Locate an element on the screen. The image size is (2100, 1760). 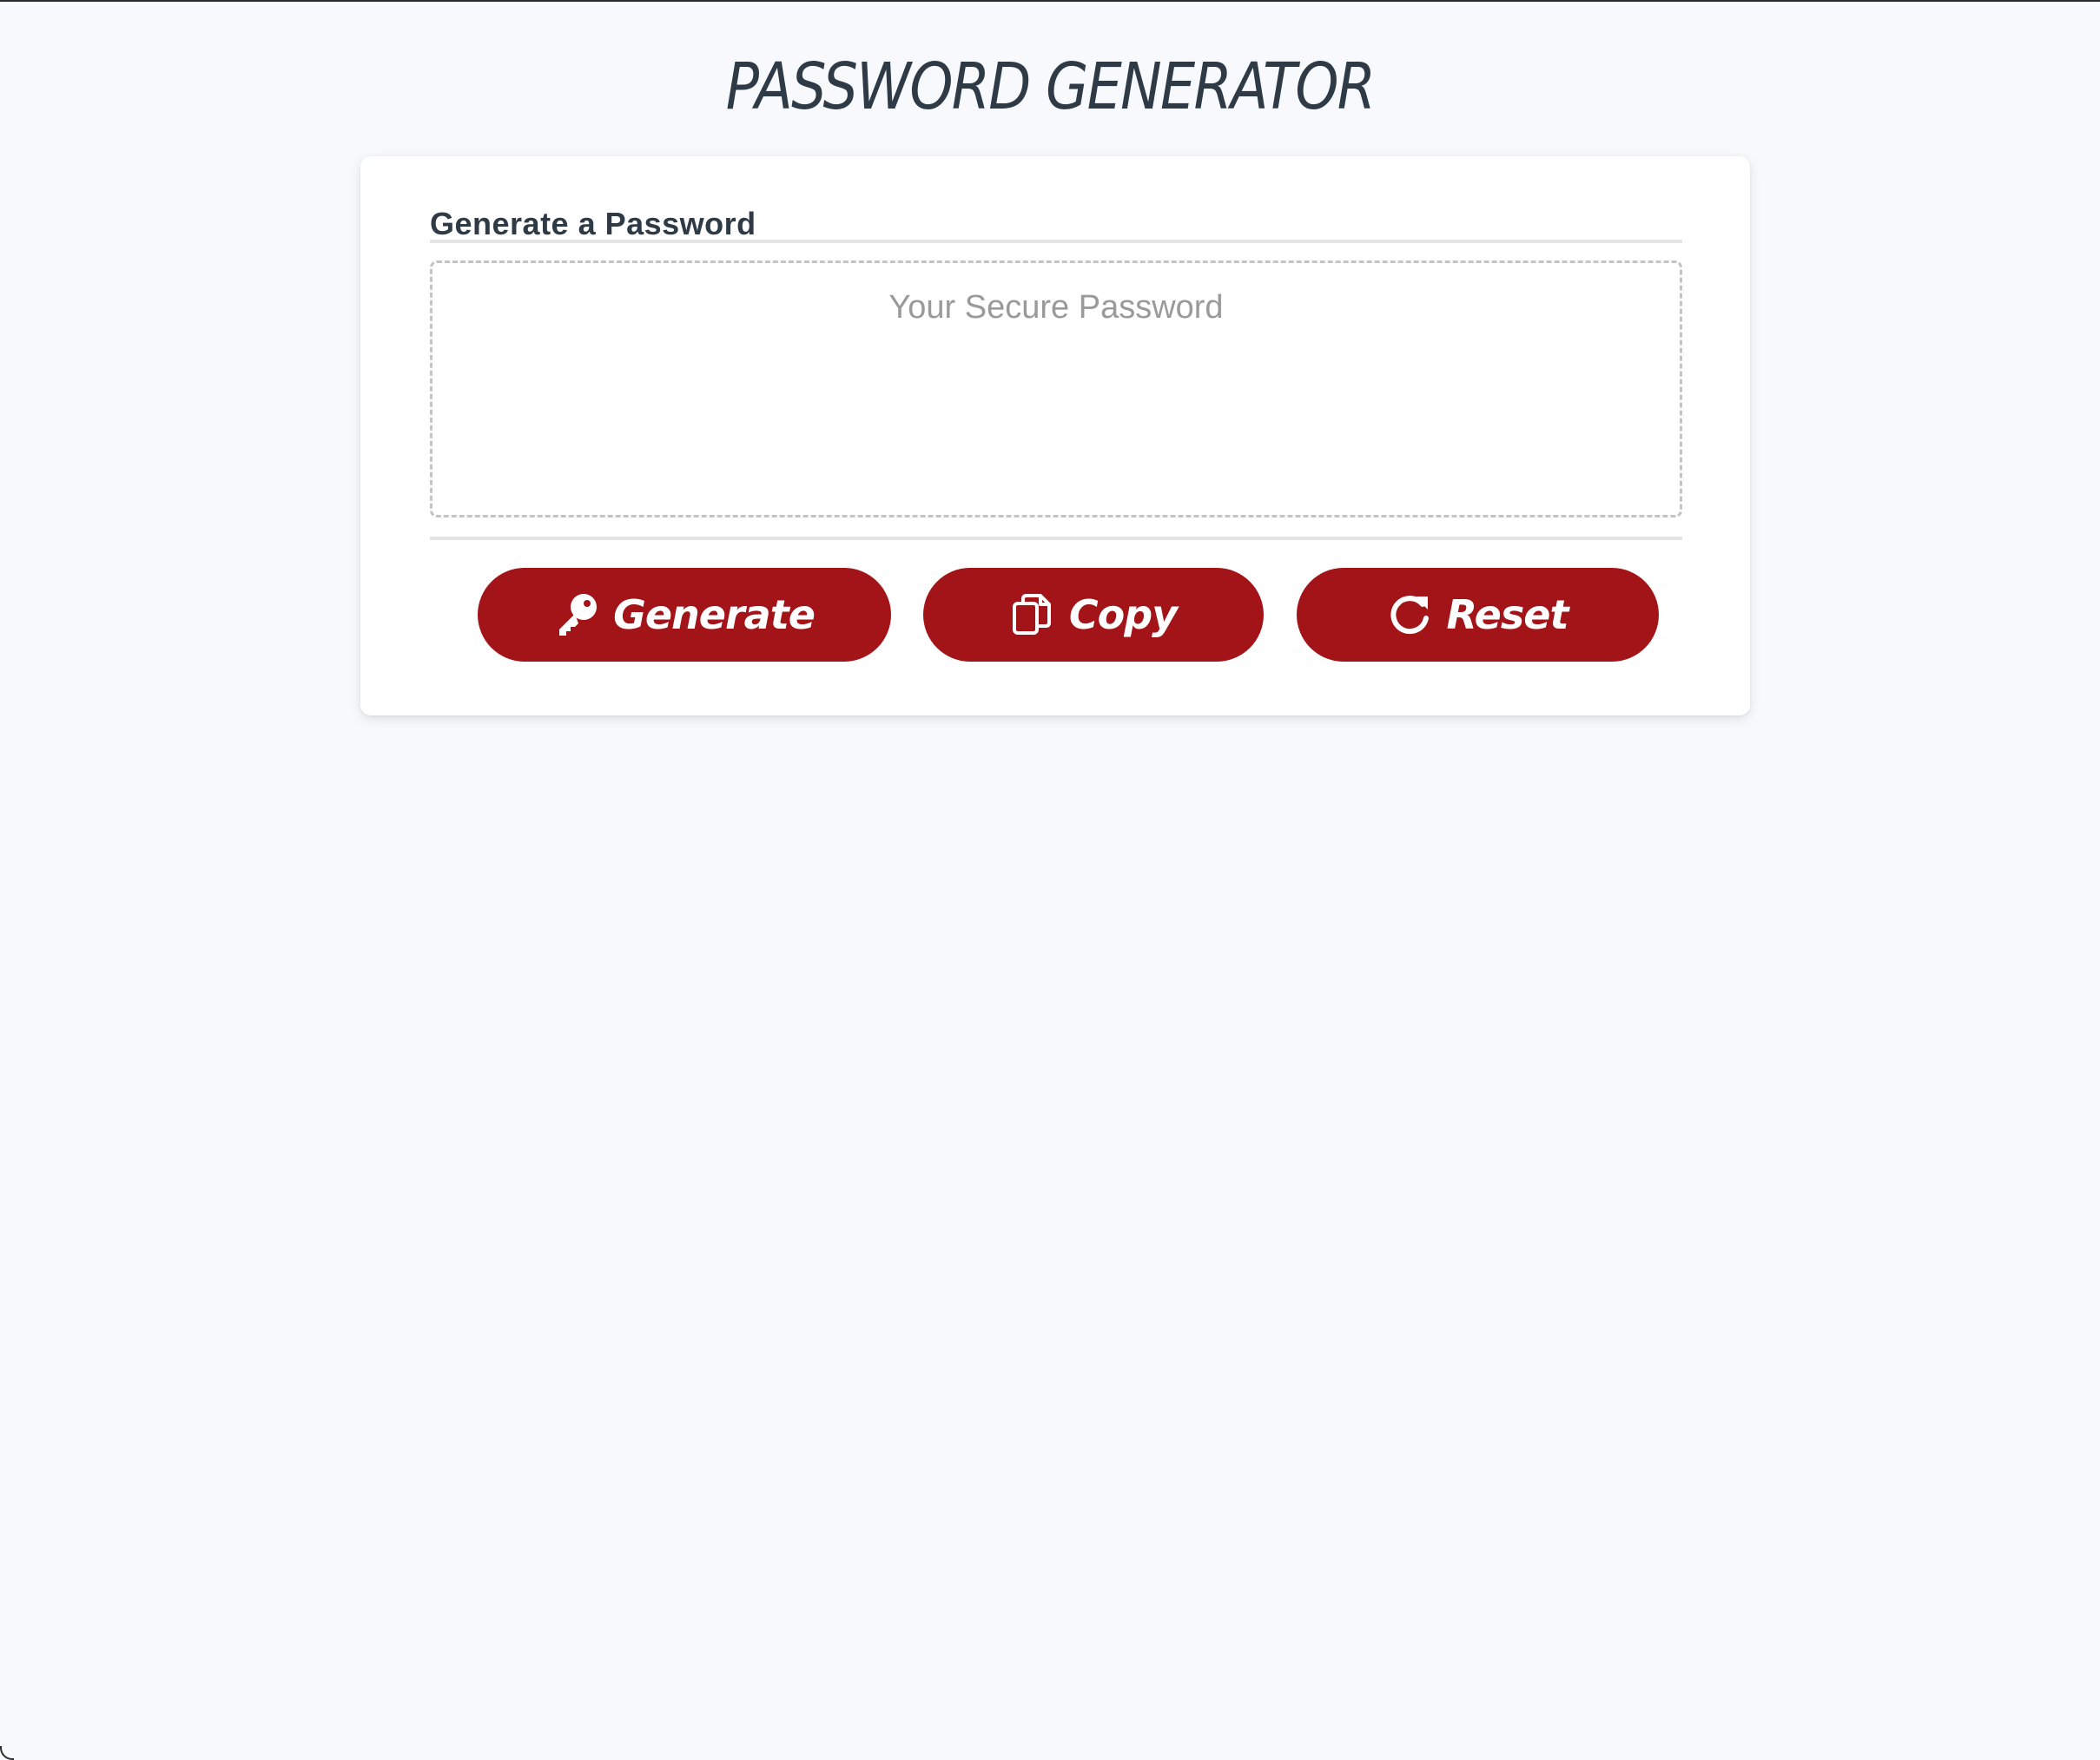
window-corner is located at coordinates (7, 1753).